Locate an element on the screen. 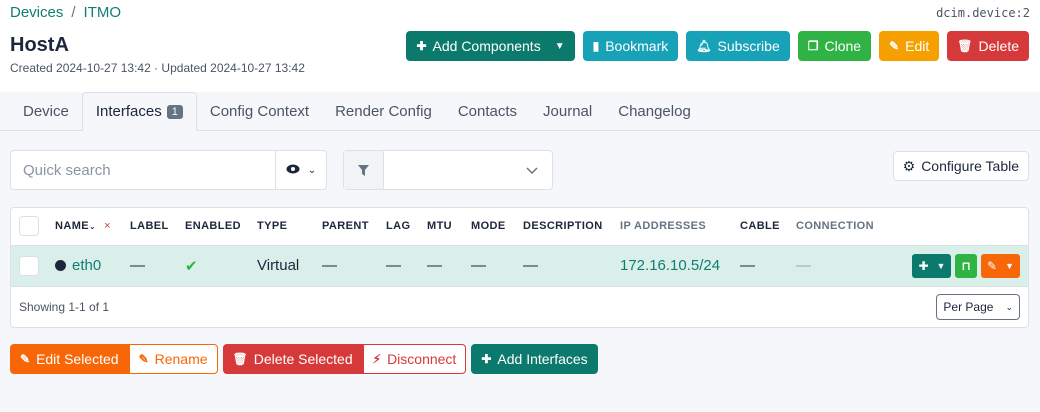  filter-dropdown is located at coordinates (468, 170).